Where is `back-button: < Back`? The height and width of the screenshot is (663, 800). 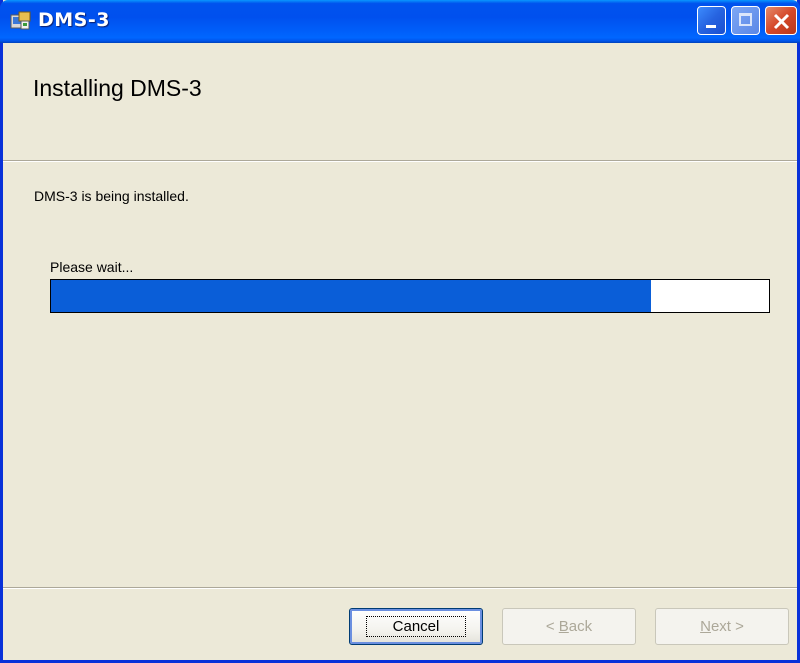
back-button: < Back is located at coordinates (569, 626).